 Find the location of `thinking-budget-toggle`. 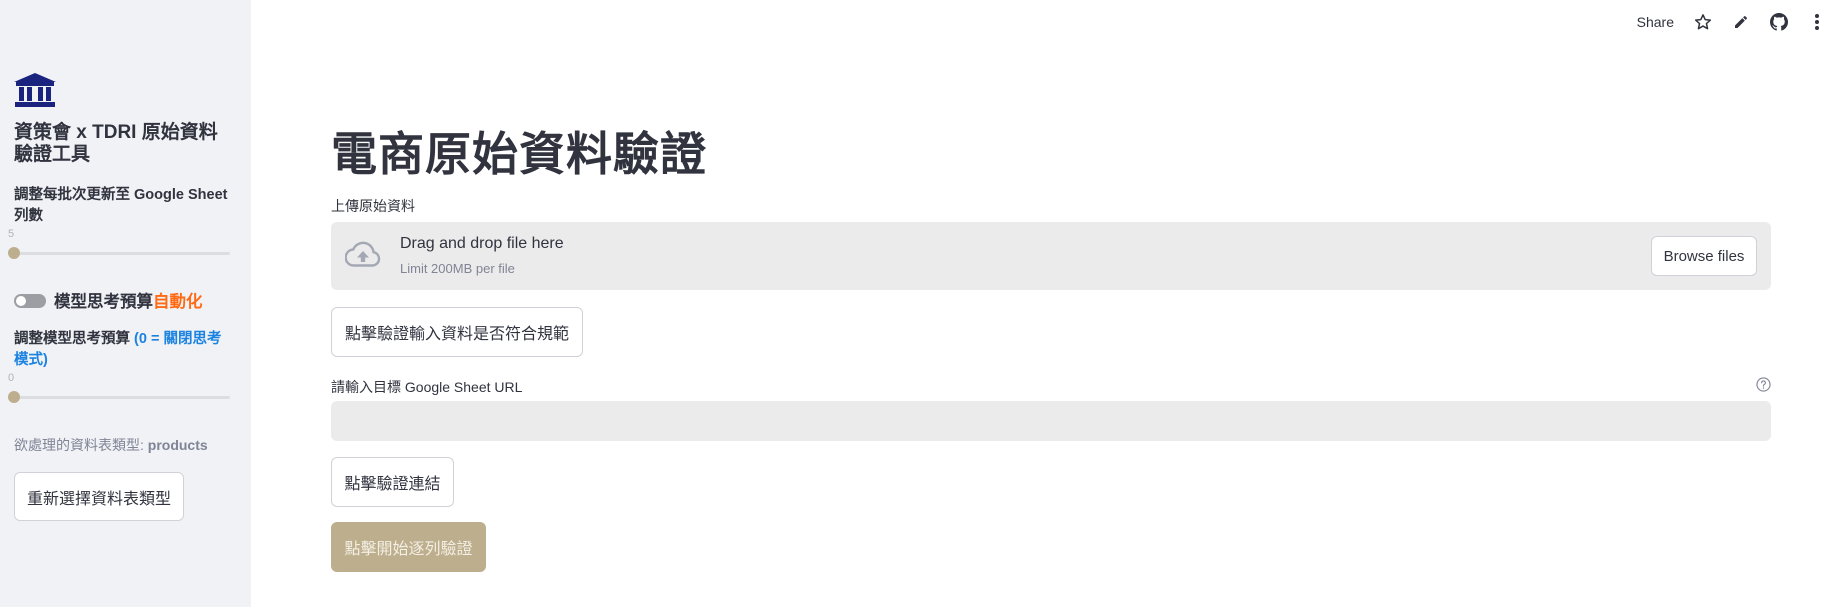

thinking-budget-toggle is located at coordinates (30, 301).